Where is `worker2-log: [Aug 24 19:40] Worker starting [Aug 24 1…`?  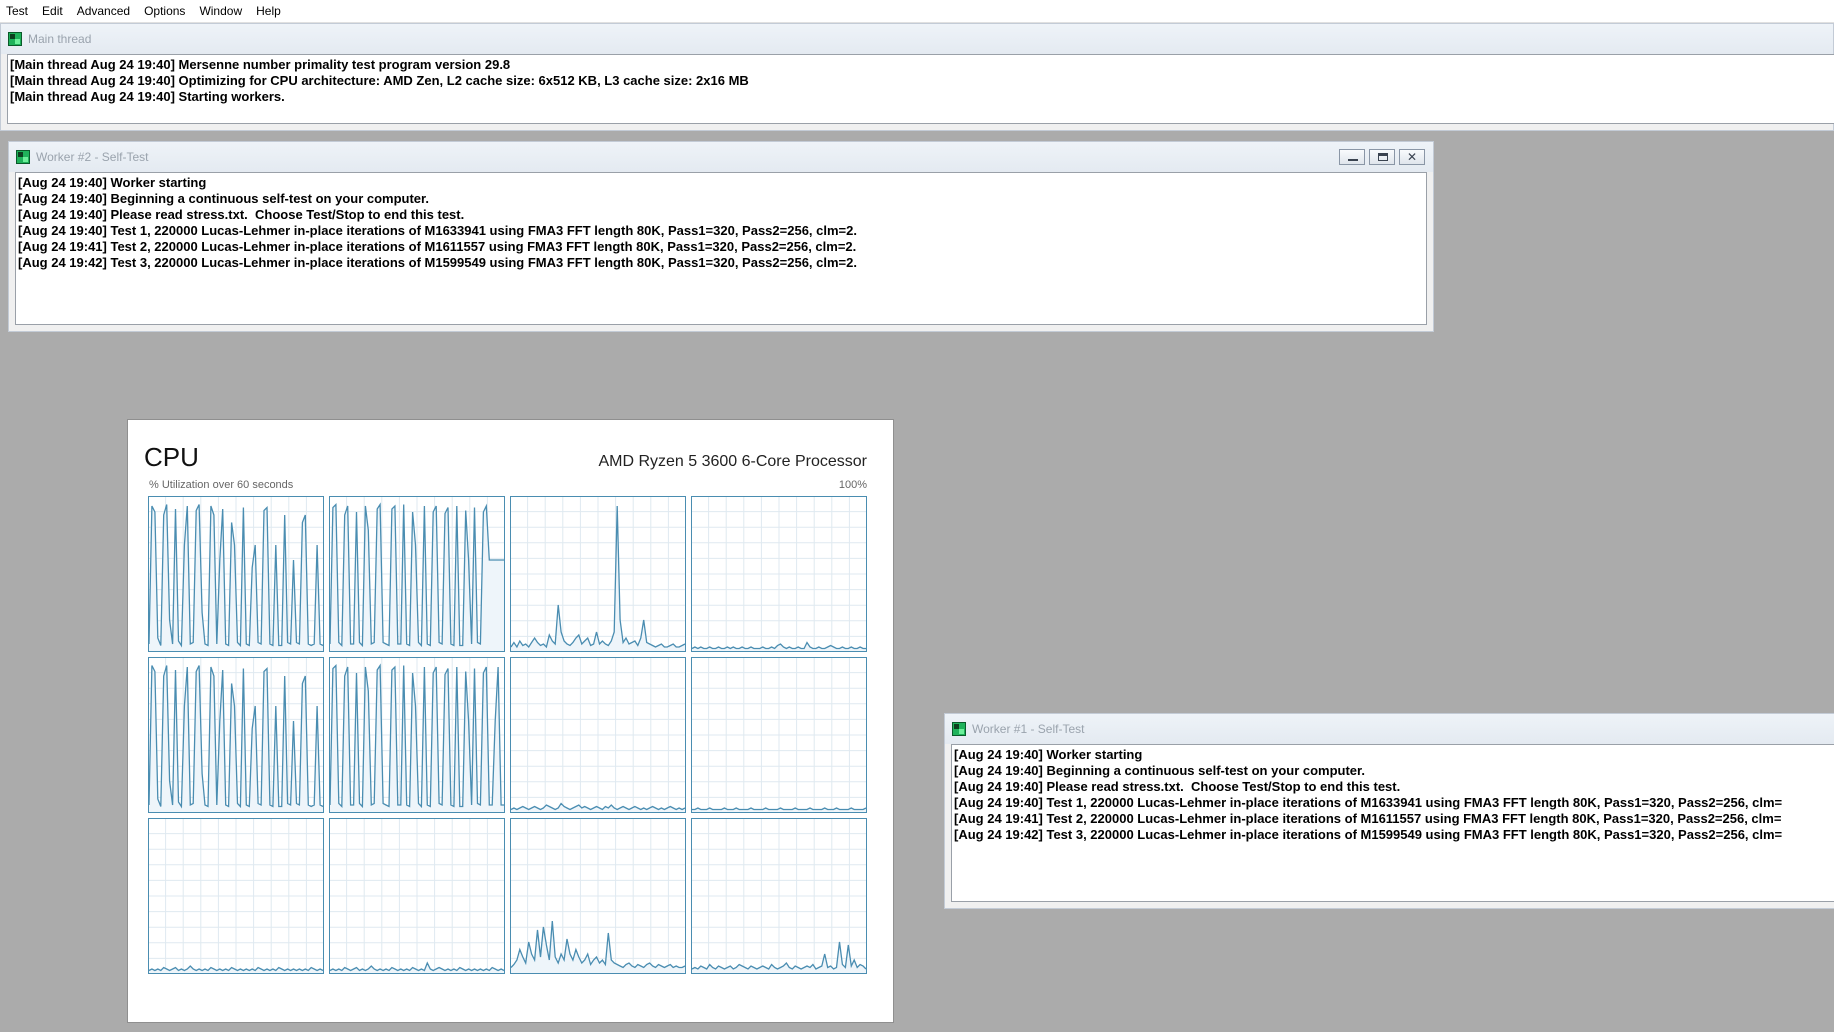
worker2-log: [Aug 24 19:40] Worker starting [Aug 24 1… is located at coordinates (721, 248).